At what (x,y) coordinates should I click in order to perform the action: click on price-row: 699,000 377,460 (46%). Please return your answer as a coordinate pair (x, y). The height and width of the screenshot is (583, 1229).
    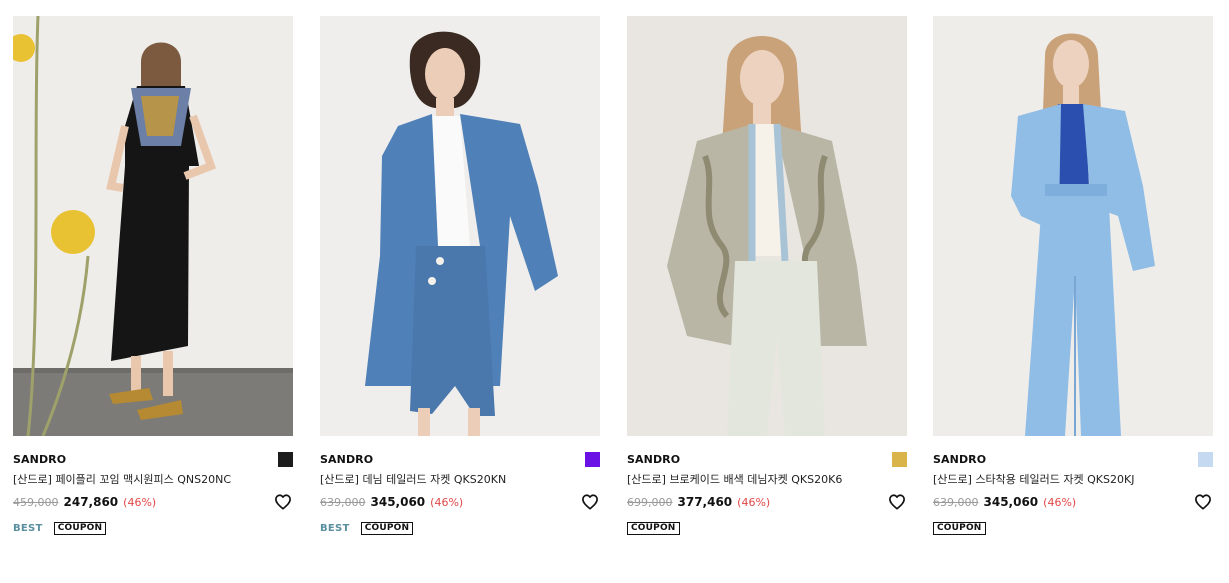
    Looking at the image, I should click on (767, 502).